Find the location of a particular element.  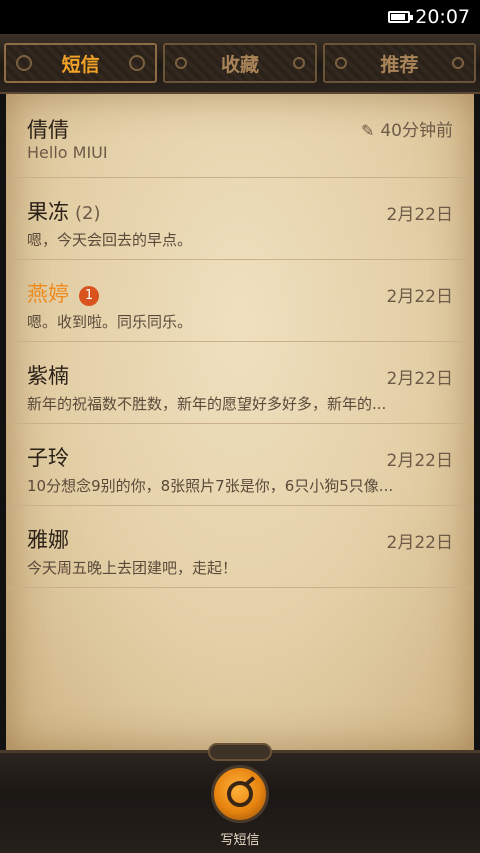

tab-bar: 短信 收藏 推荐 is located at coordinates (240, 64).